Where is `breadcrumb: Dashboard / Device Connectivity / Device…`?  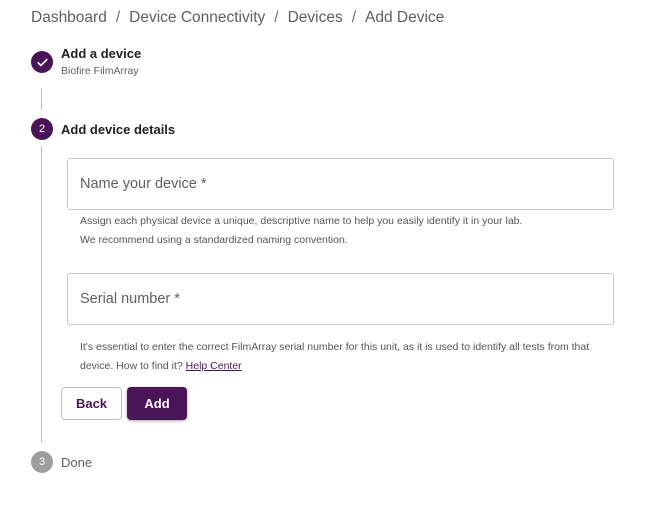 breadcrumb: Dashboard / Device Connectivity / Device… is located at coordinates (237, 18).